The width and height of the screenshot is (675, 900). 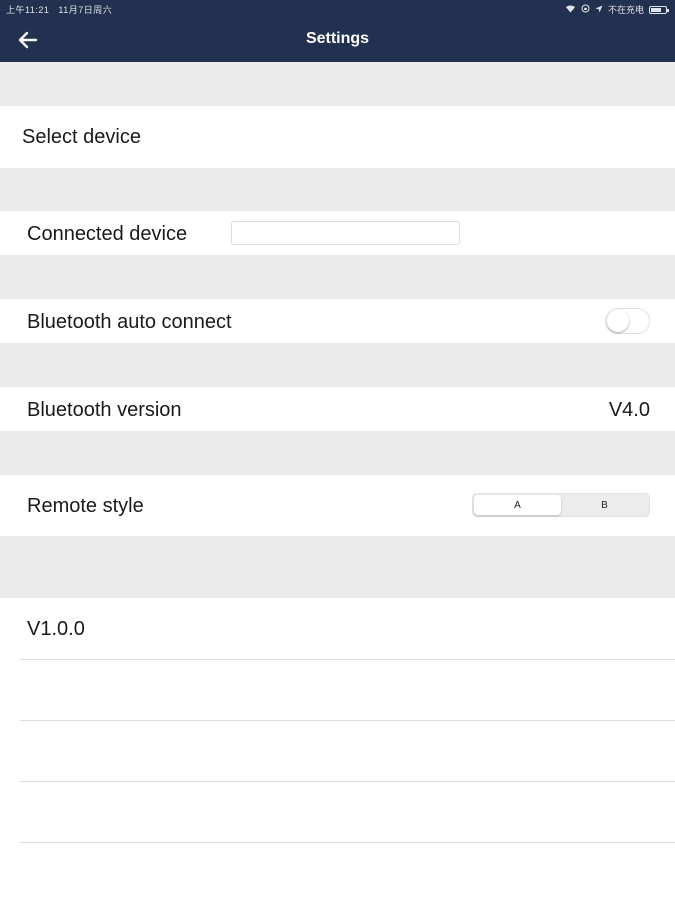 What do you see at coordinates (618, 321) in the screenshot?
I see `toggle-knob` at bounding box center [618, 321].